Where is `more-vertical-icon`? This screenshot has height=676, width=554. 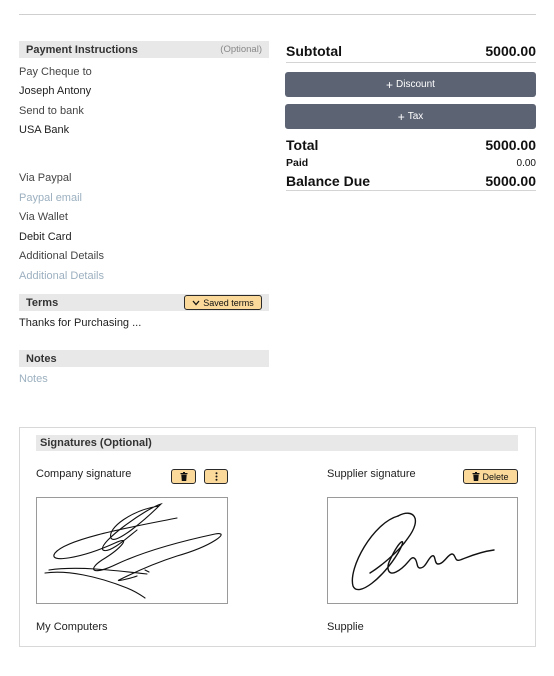 more-vertical-icon is located at coordinates (216, 476).